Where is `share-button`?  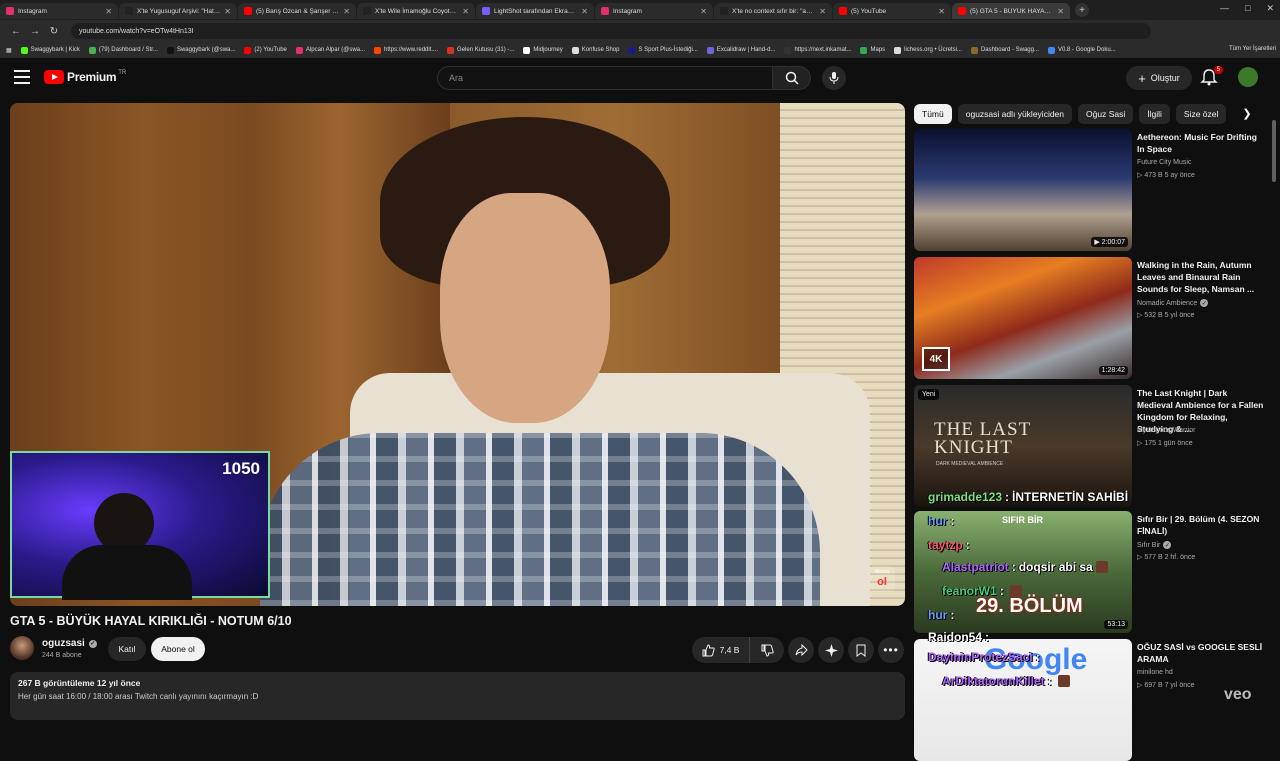
share-button is located at coordinates (801, 650).